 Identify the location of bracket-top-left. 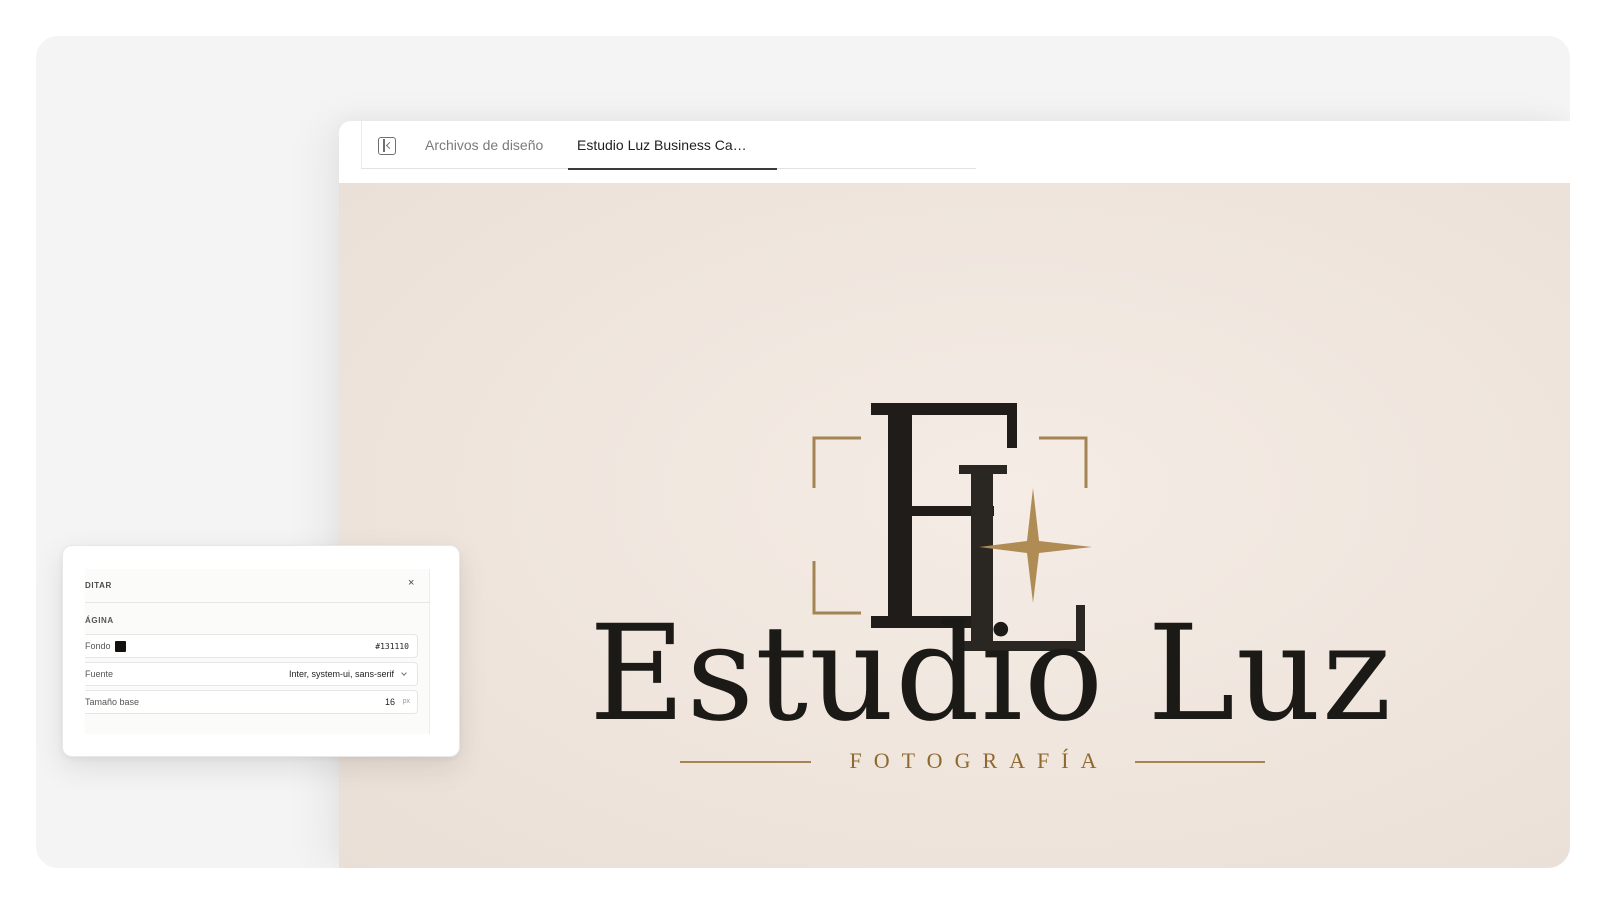
(836, 462).